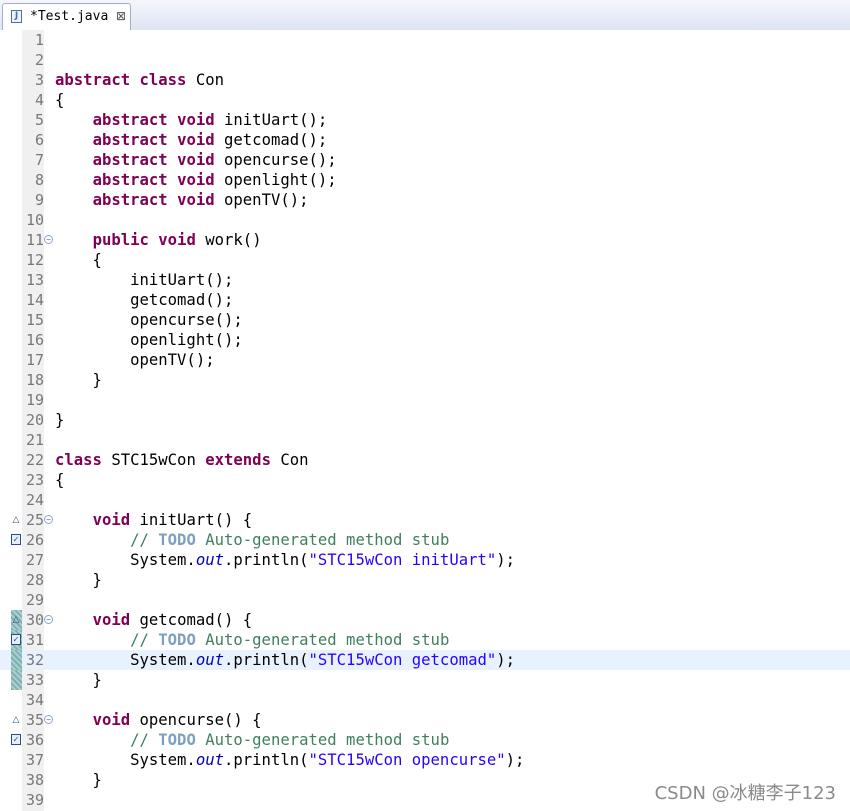  I want to click on line-number: 29, so click(34, 600).